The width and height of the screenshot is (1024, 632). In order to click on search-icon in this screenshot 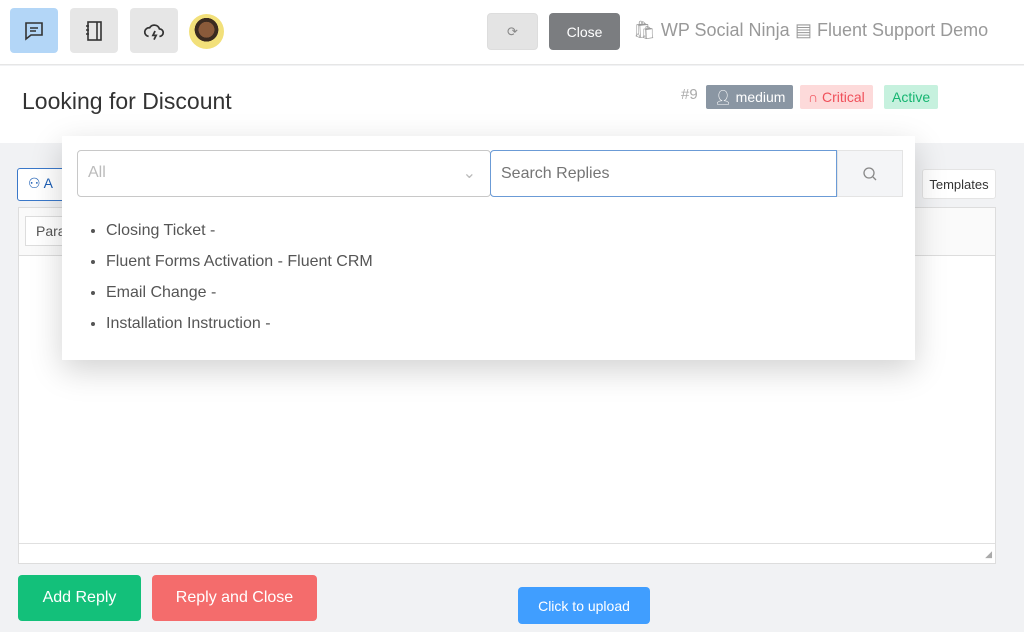, I will do `click(870, 173)`.